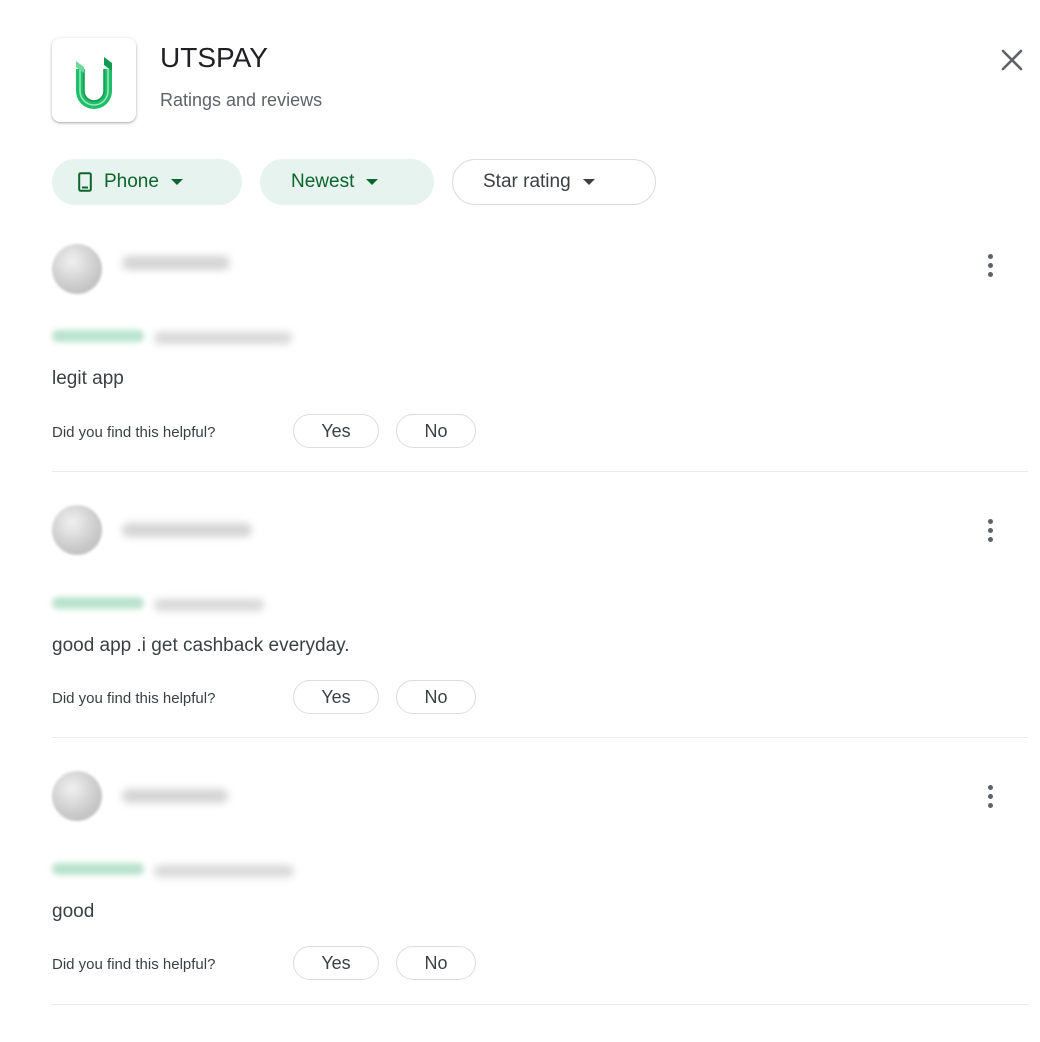 Image resolution: width=1040 pixels, height=1042 pixels. I want to click on filter-sort-chip: Newest, so click(347, 182).